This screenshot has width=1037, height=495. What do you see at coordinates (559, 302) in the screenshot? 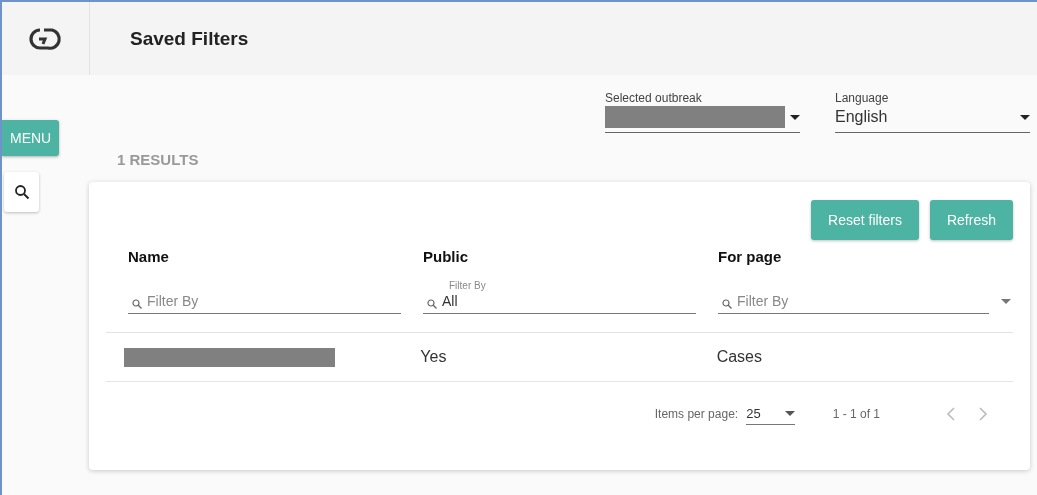
I see `filter-field: All` at bounding box center [559, 302].